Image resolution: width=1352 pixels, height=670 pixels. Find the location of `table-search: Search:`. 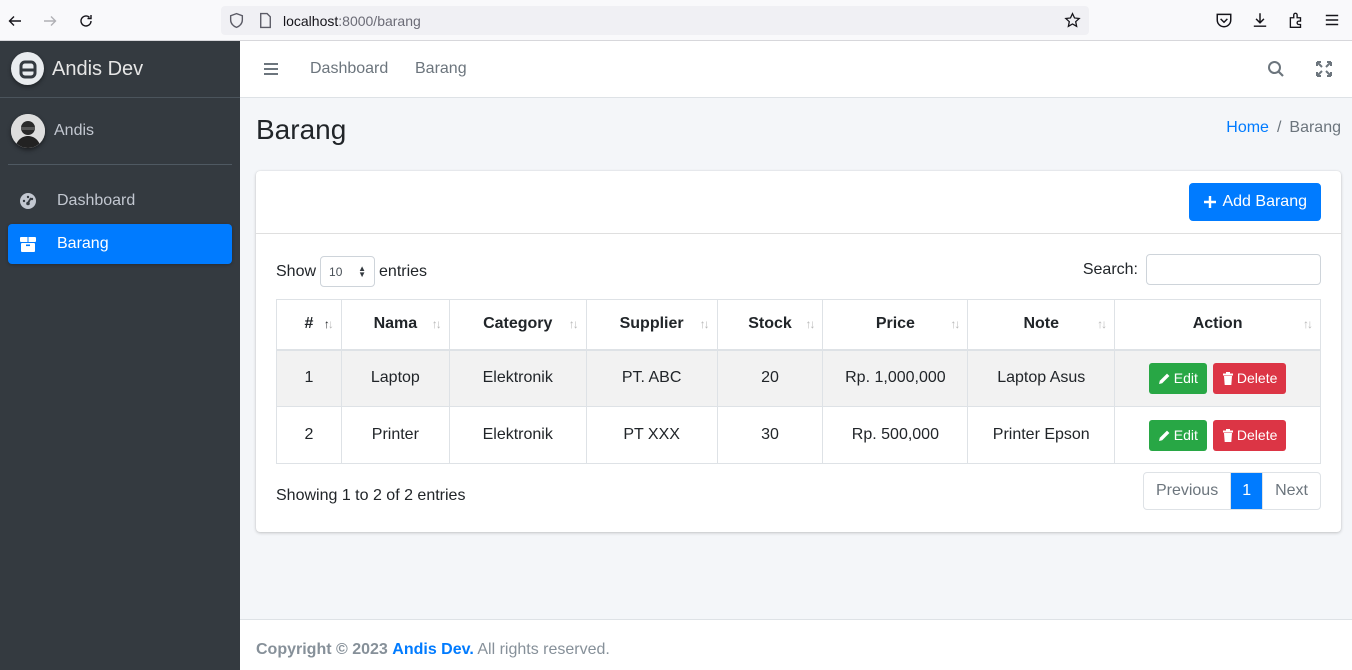

table-search: Search: is located at coordinates (1202, 269).